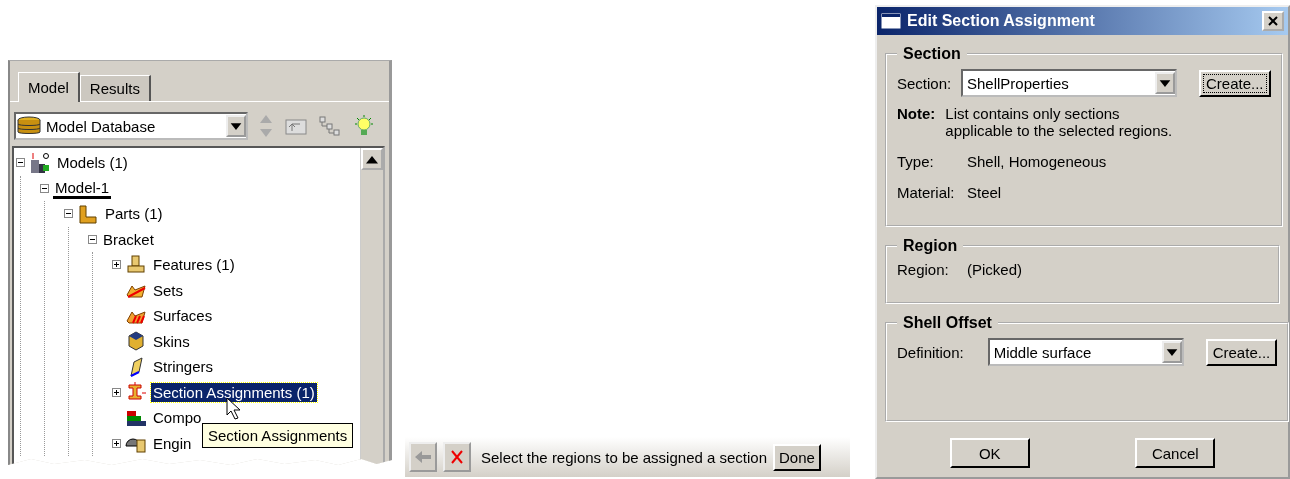 The image size is (1290, 479). I want to click on tree-item: Skins, so click(171, 341).